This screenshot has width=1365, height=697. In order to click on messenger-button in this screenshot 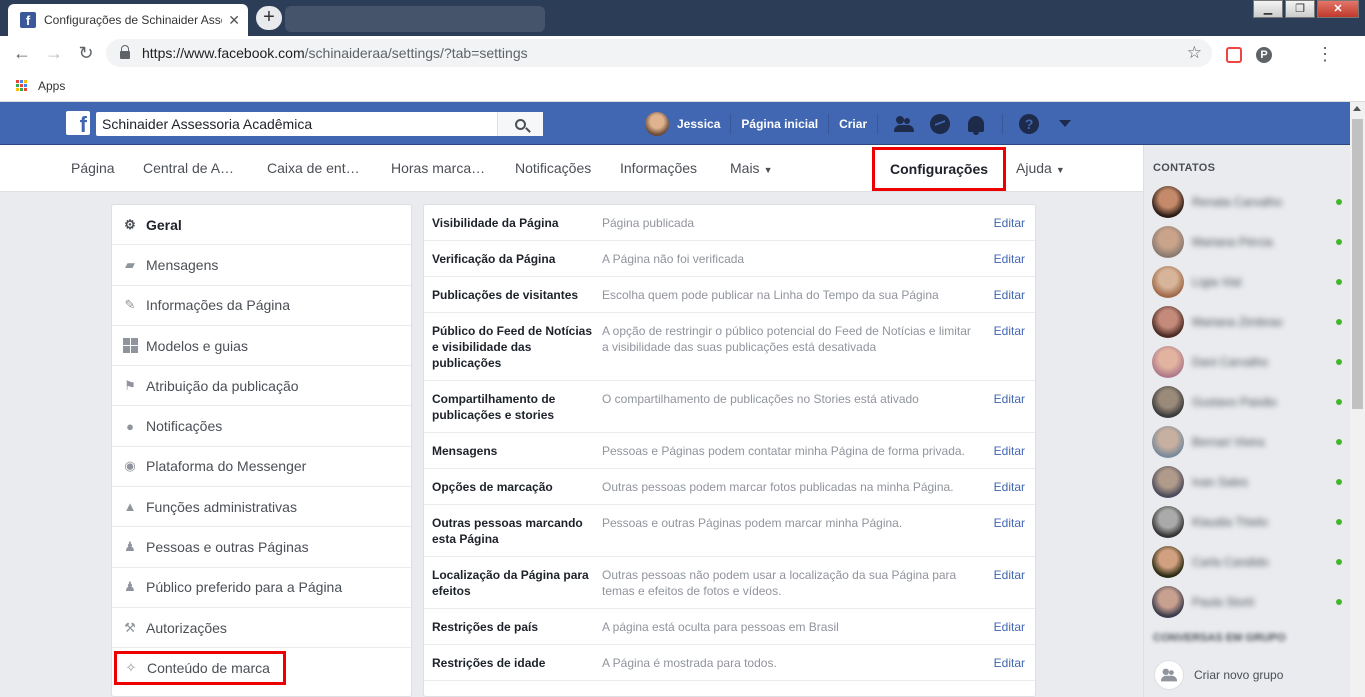, I will do `click(940, 124)`.